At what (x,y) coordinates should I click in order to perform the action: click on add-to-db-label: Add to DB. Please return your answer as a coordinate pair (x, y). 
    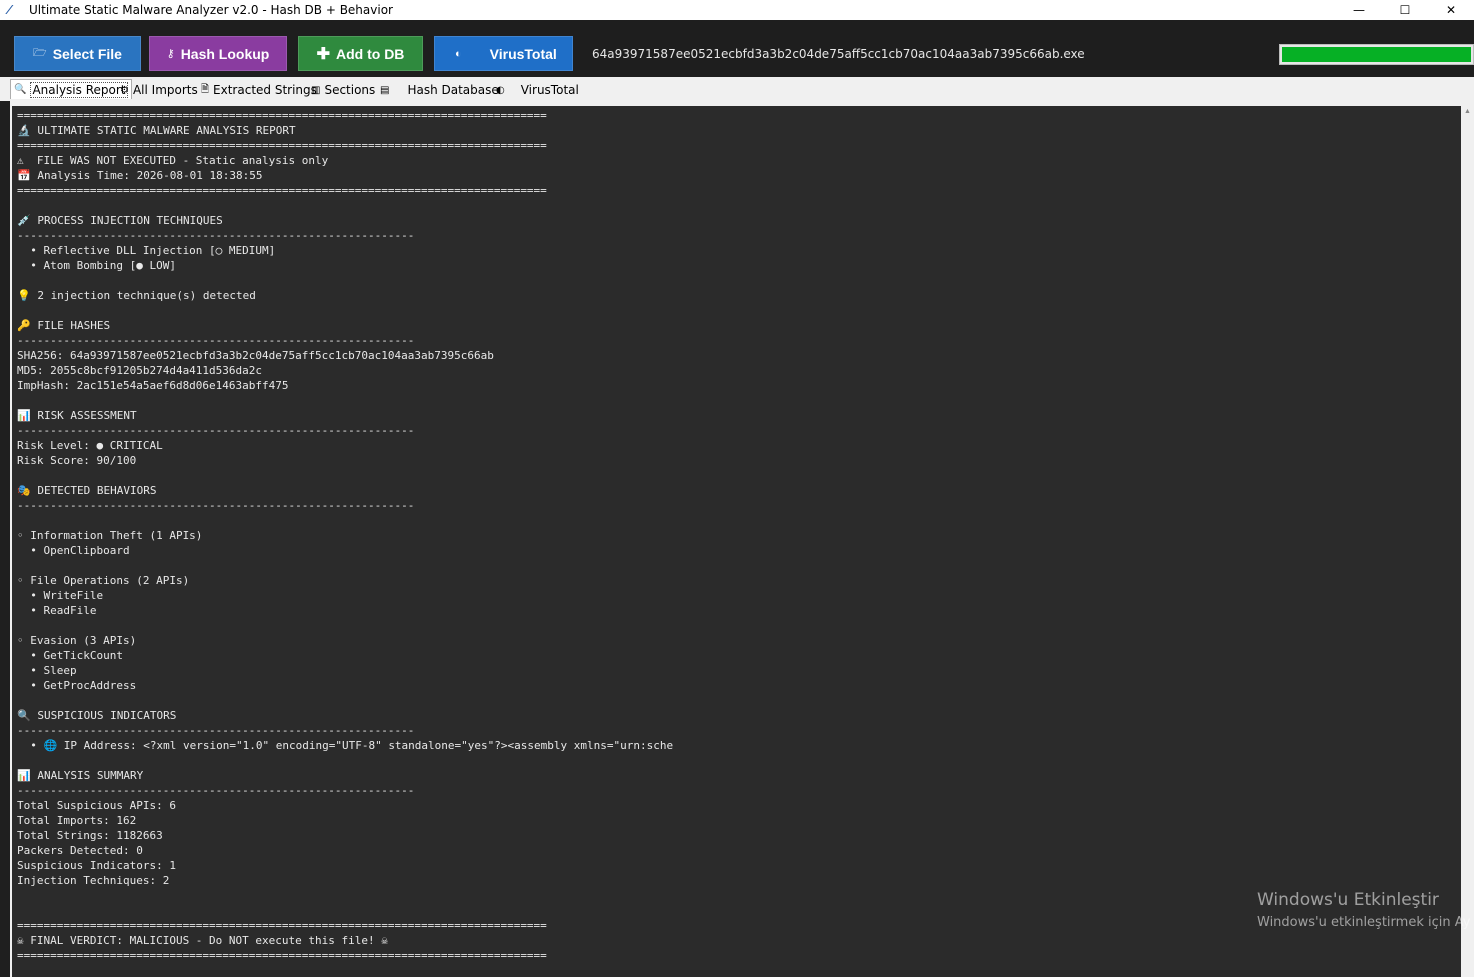
    Looking at the image, I should click on (370, 53).